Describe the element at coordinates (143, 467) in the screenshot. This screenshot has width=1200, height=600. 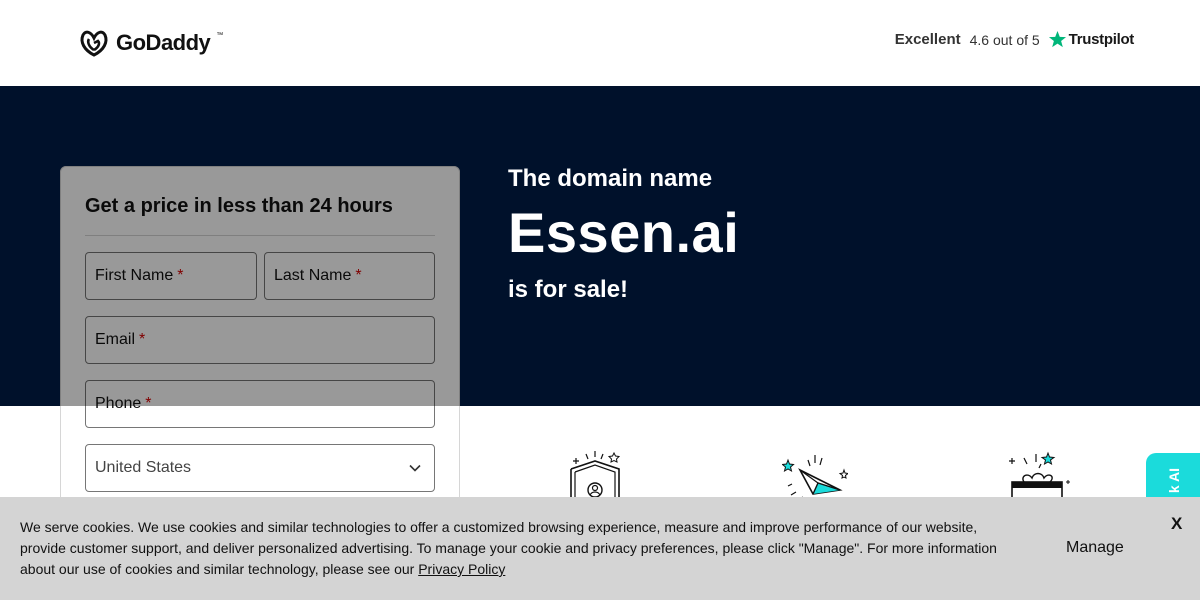
I see `country-selected-value: United States` at that location.